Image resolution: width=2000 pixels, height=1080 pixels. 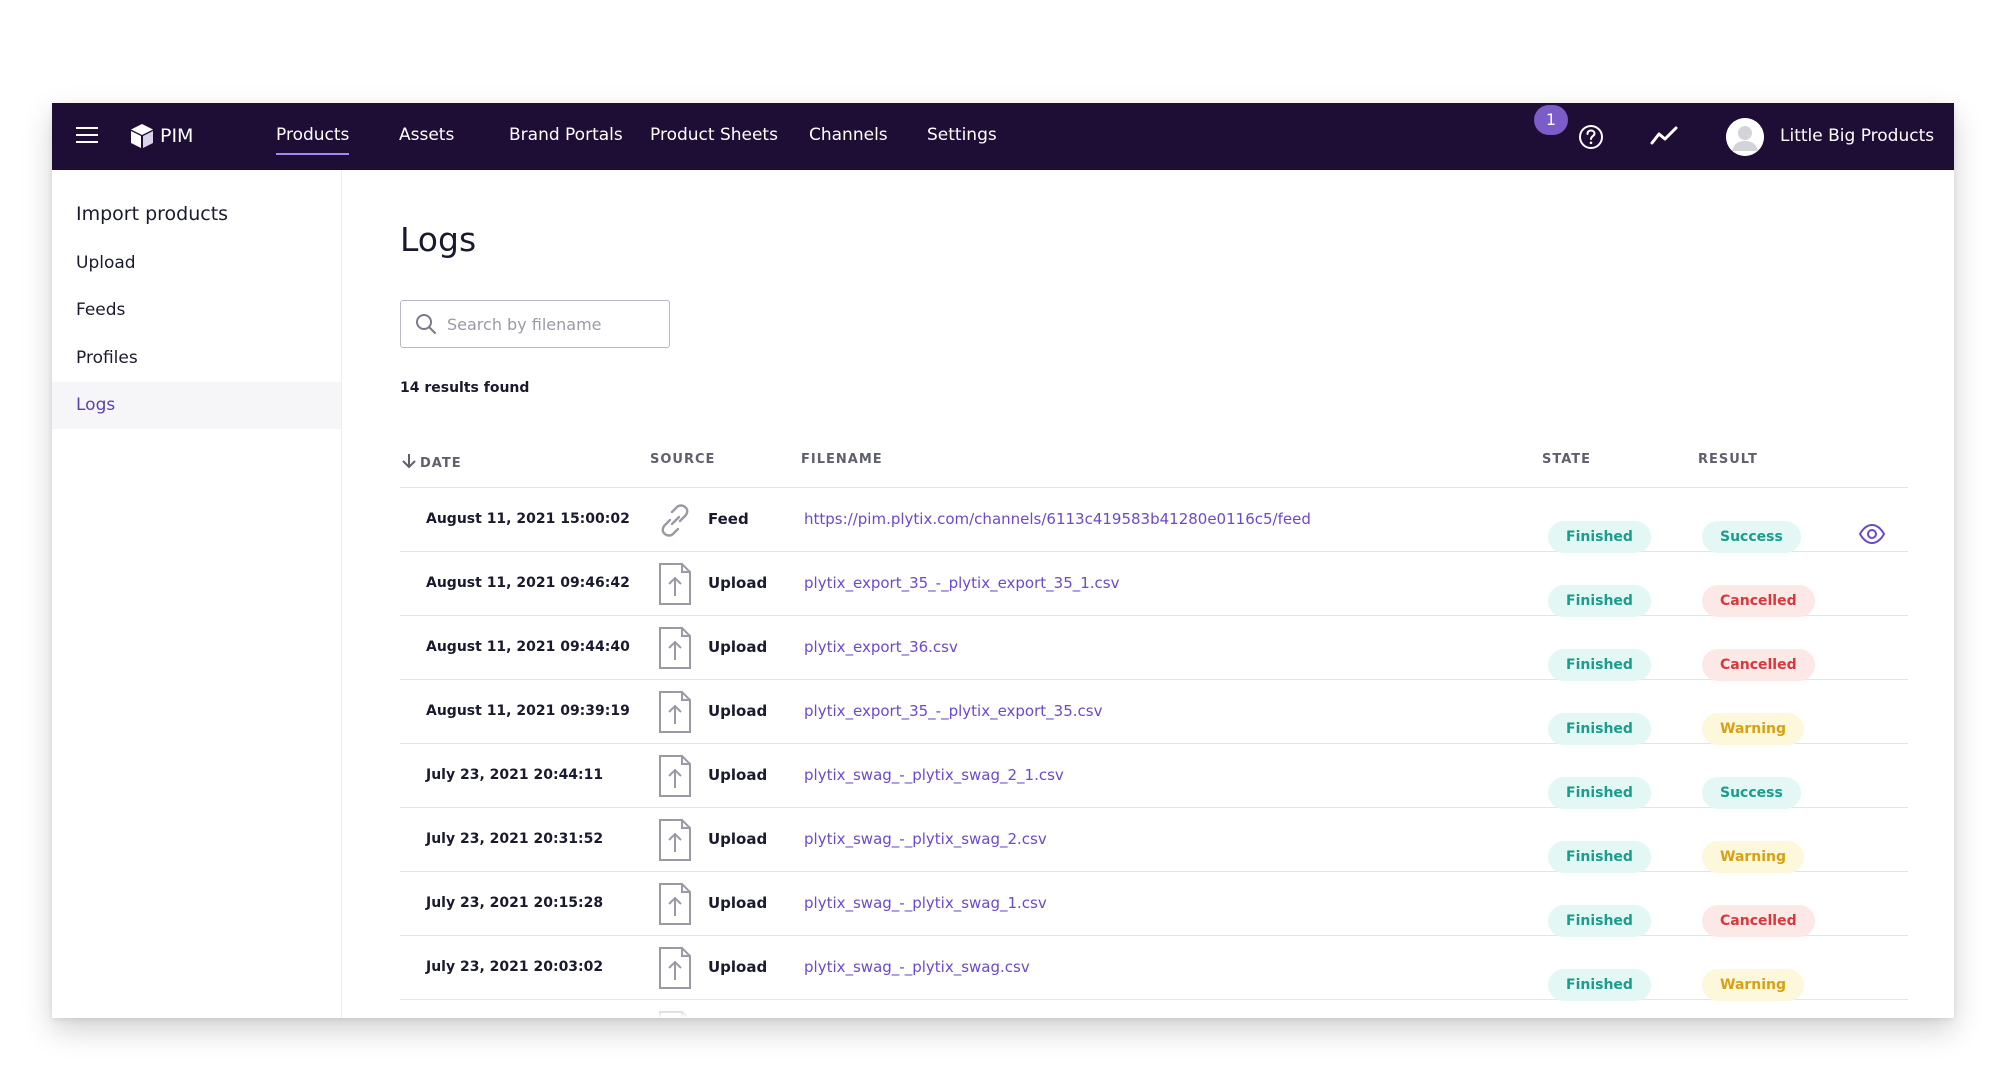 What do you see at coordinates (1154, 463) in the screenshot?
I see `table-header: DATE SOURCE FILENAME STATE RESULT` at bounding box center [1154, 463].